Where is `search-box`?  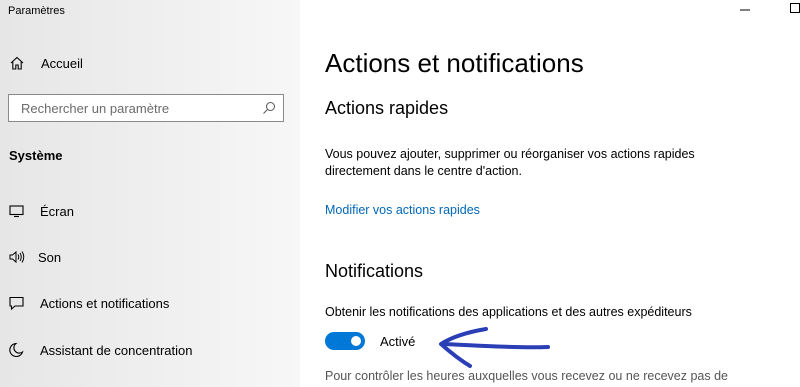
search-box is located at coordinates (146, 108).